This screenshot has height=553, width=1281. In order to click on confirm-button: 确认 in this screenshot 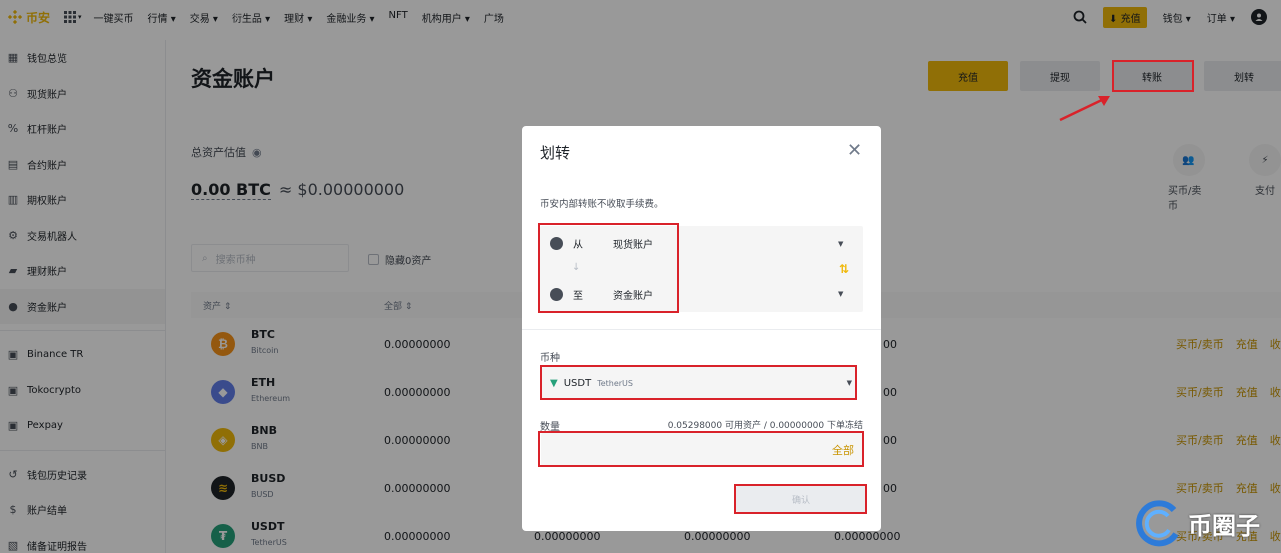, I will do `click(801, 499)`.